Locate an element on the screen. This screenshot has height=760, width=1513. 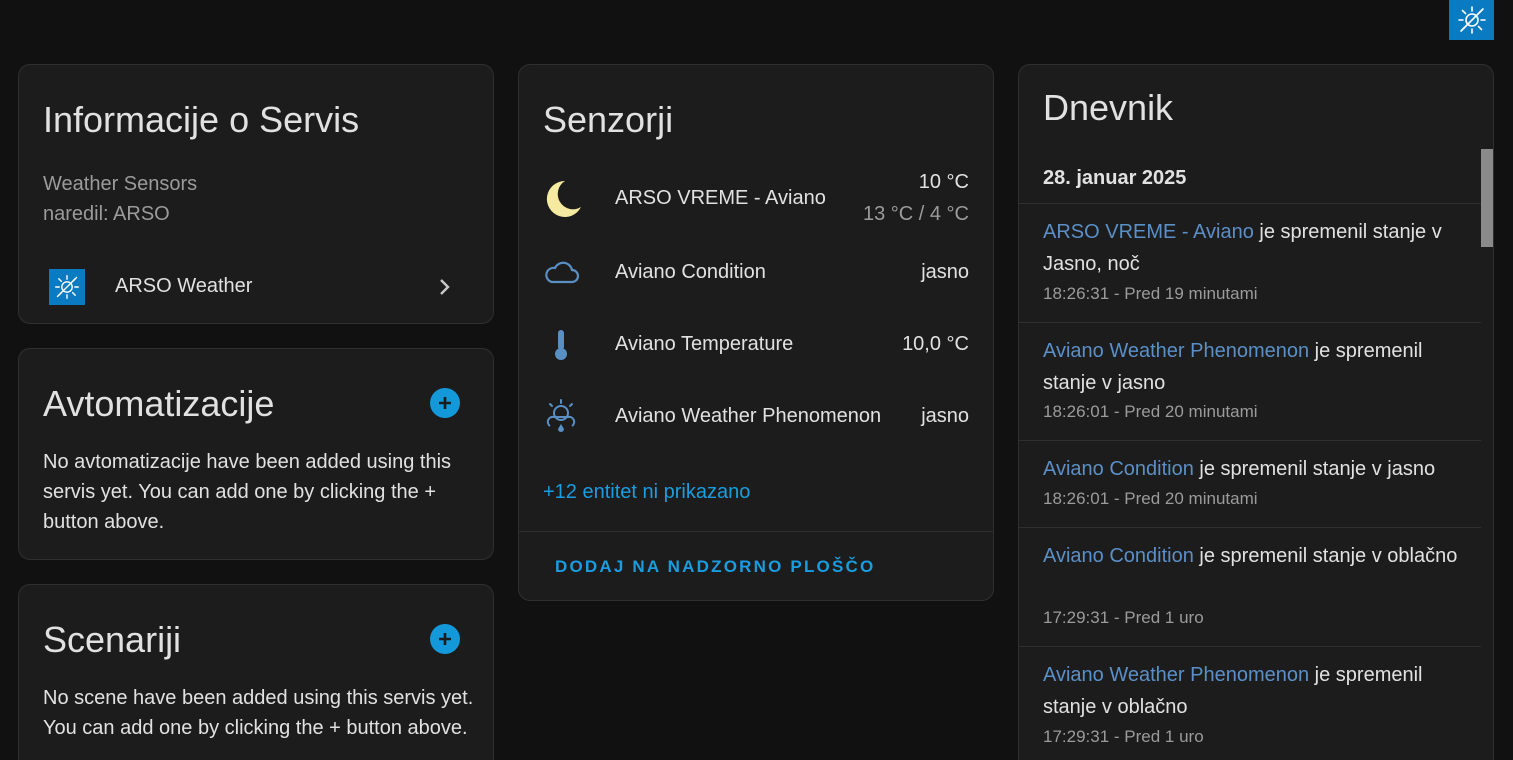
arso-integration-icon is located at coordinates (67, 287).